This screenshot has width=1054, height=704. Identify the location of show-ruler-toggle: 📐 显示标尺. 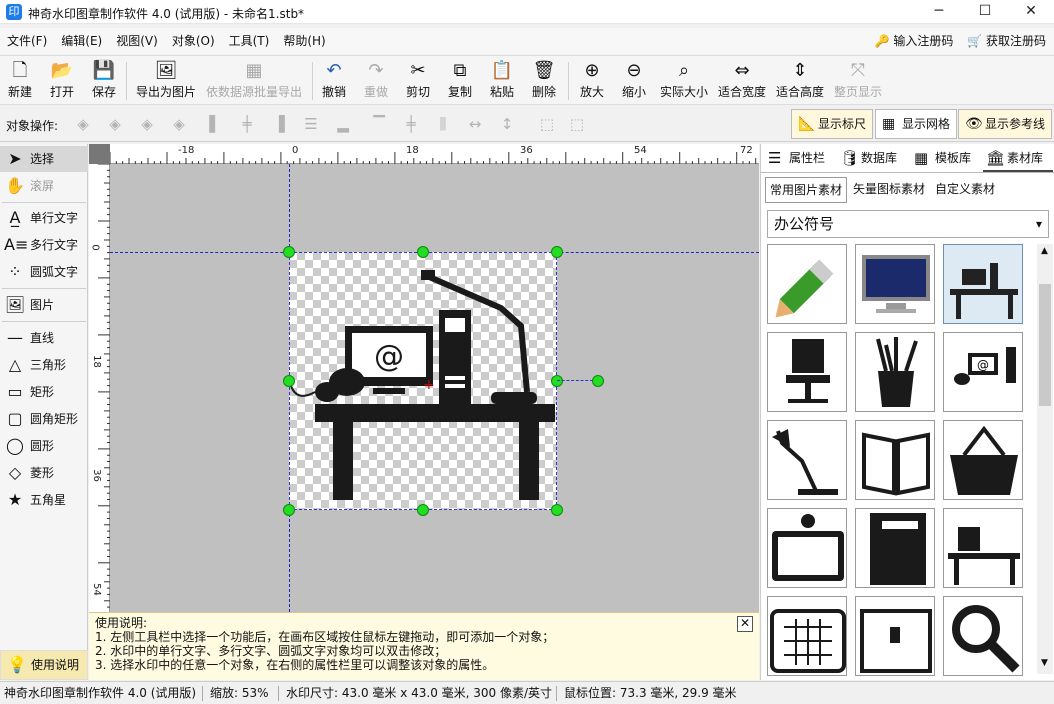
(832, 124).